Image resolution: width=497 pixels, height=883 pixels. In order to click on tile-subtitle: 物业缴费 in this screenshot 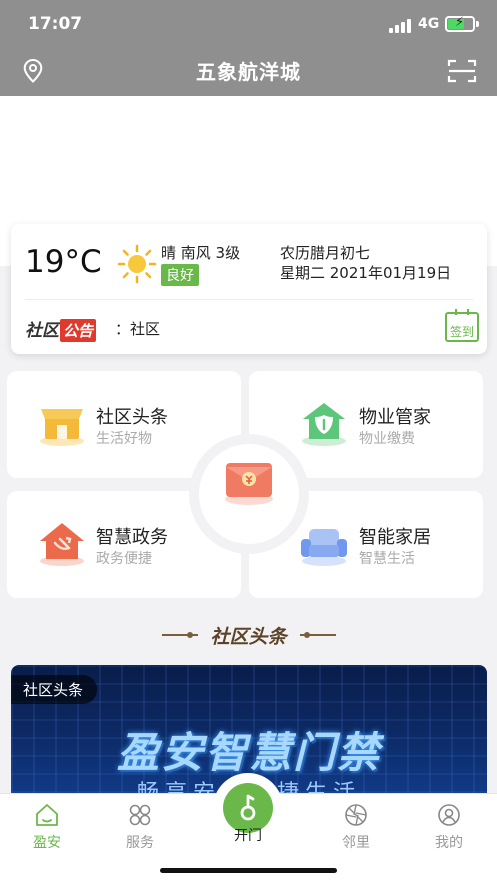, I will do `click(387, 439)`.